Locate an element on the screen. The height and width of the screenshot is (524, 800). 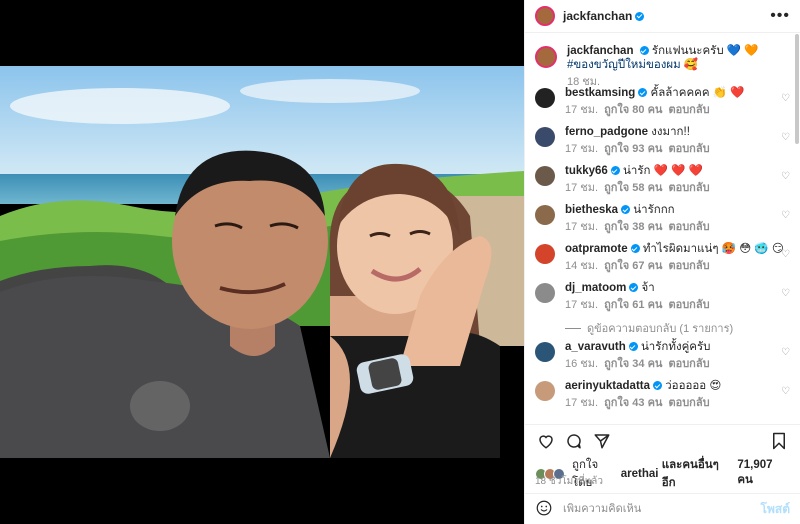
comment-likes: ถูกใจ 67 คน is located at coordinates (633, 266).